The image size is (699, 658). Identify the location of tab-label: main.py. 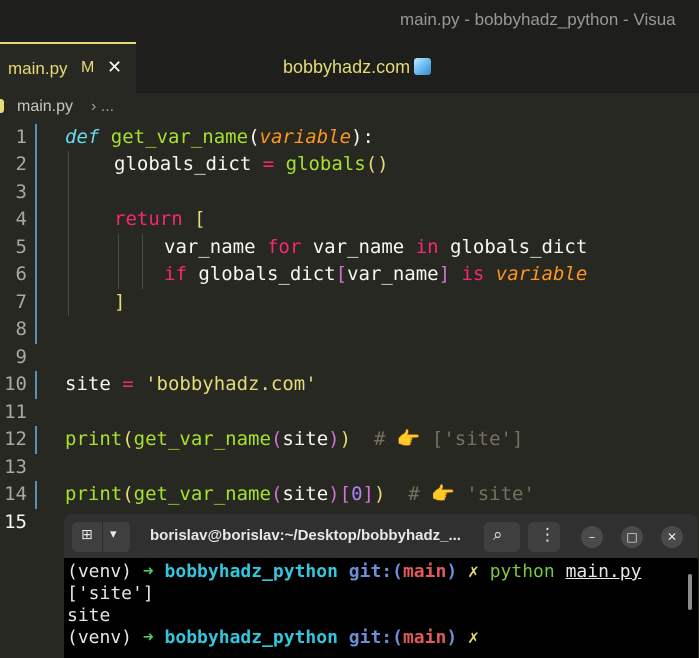
(38, 68).